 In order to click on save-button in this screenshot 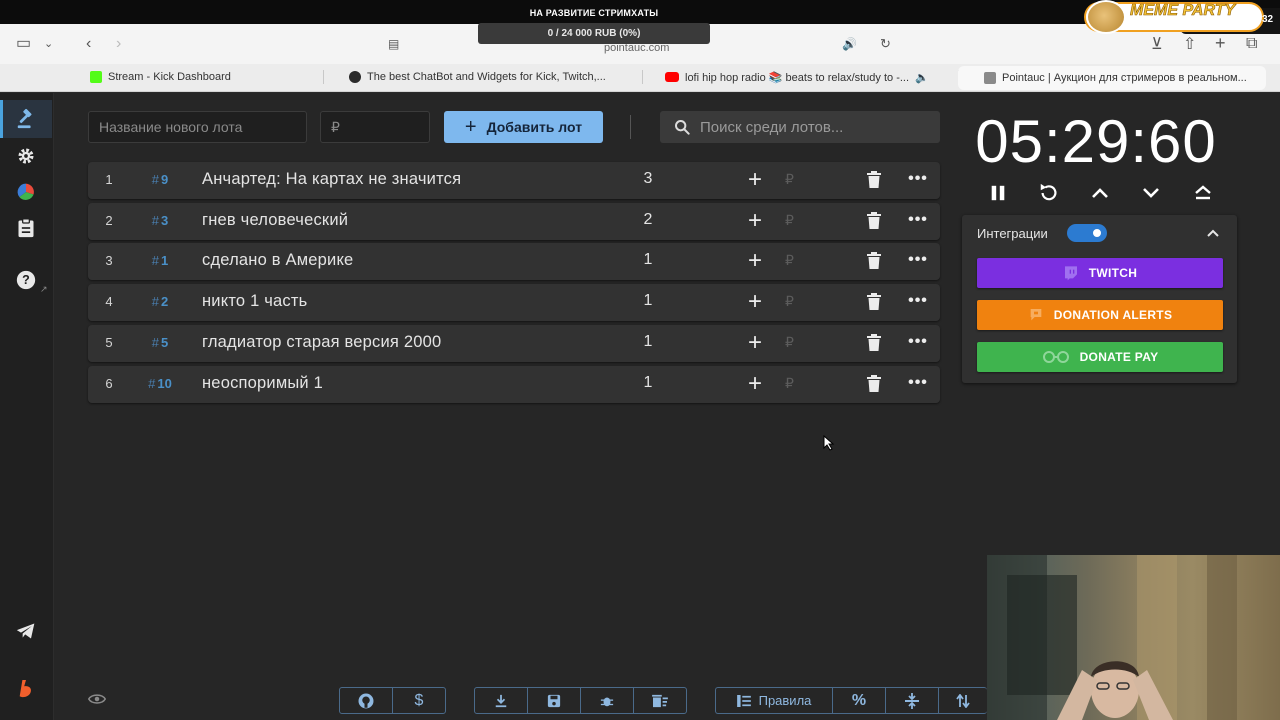, I will do `click(554, 700)`.